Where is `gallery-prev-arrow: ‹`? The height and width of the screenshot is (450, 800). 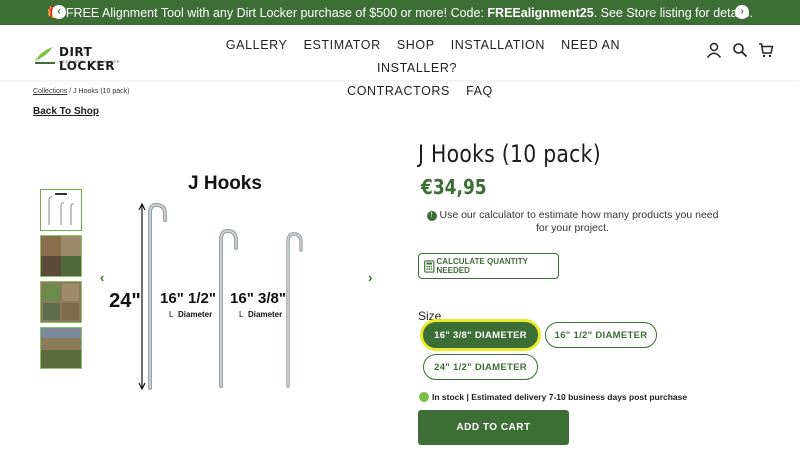
gallery-prev-arrow: ‹ is located at coordinates (102, 277).